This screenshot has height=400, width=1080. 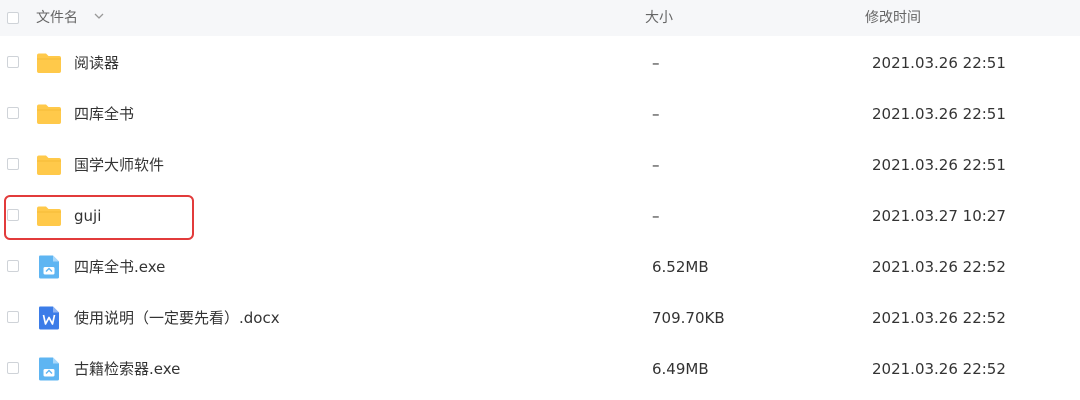 What do you see at coordinates (688, 318) in the screenshot?
I see `file-size: 709.70KB` at bounding box center [688, 318].